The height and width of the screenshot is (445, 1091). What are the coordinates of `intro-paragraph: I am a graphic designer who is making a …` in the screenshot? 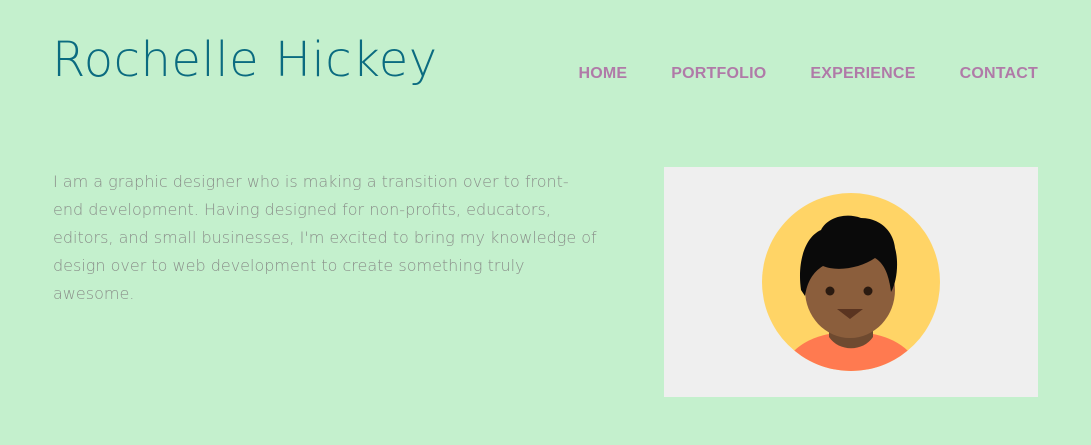 It's located at (325, 237).